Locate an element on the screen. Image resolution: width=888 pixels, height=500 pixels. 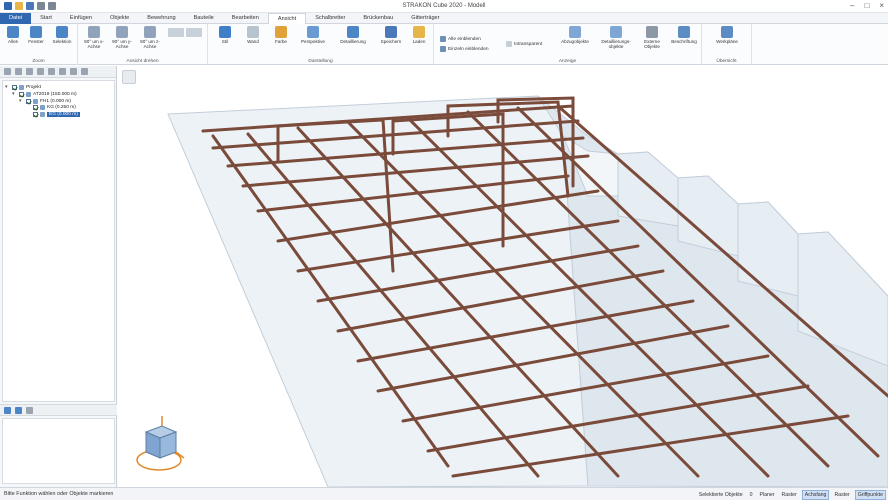
maximize-icon: □ is located at coordinates (866, 5).